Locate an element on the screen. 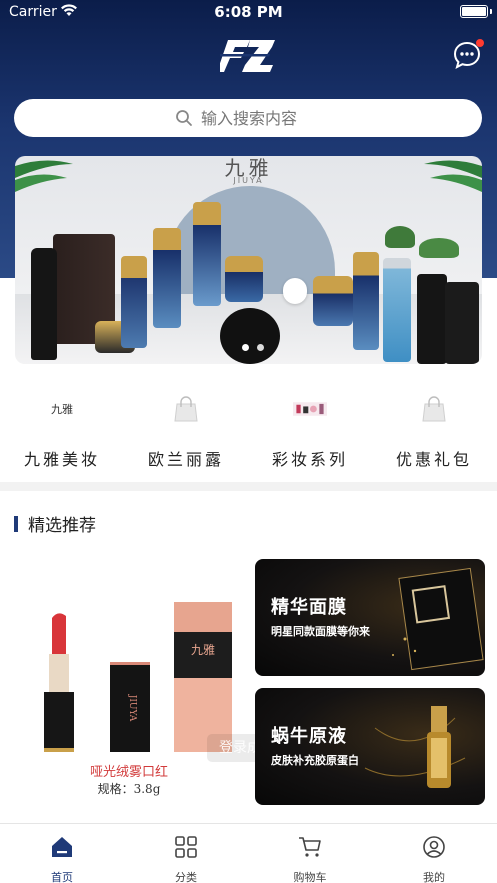 Image resolution: width=497 pixels, height=883 pixels. tab-category: 分类 is located at coordinates (186, 853).